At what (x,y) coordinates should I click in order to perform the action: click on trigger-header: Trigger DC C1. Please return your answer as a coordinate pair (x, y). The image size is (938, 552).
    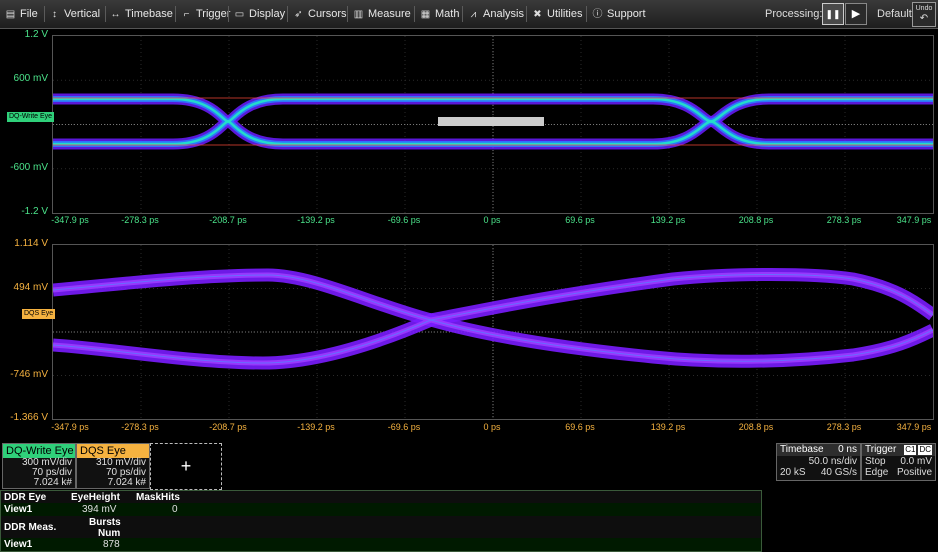
    Looking at the image, I should click on (898, 450).